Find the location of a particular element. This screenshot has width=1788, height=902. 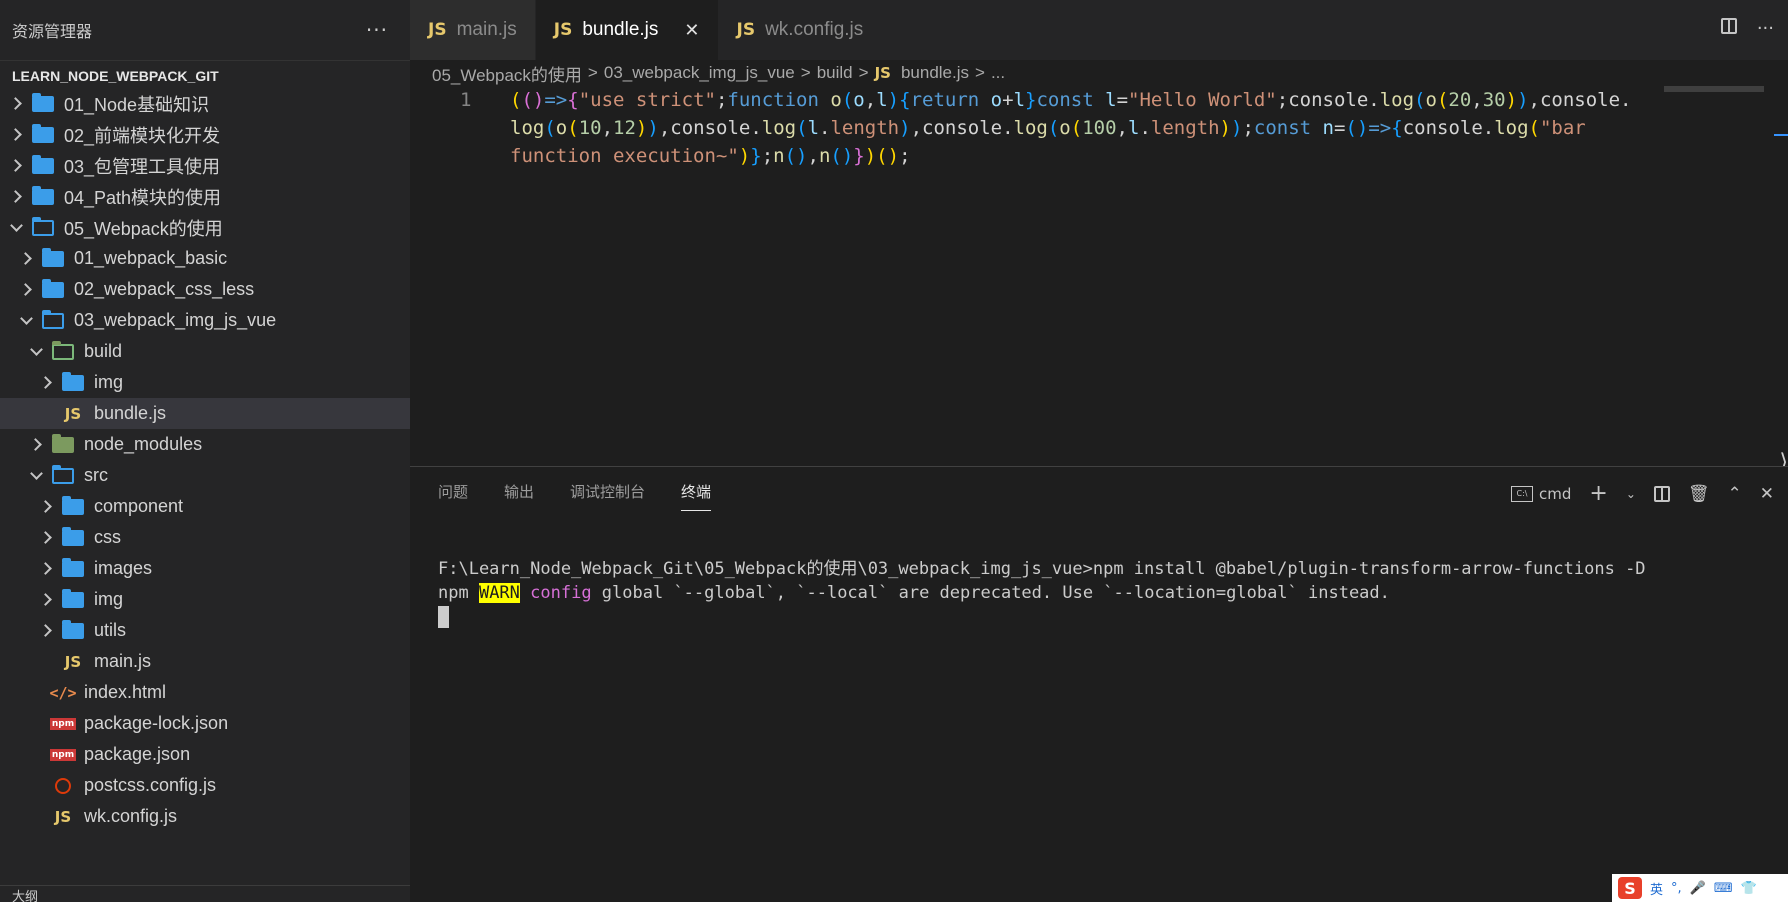

tree-folder-item: component is located at coordinates (205, 506).